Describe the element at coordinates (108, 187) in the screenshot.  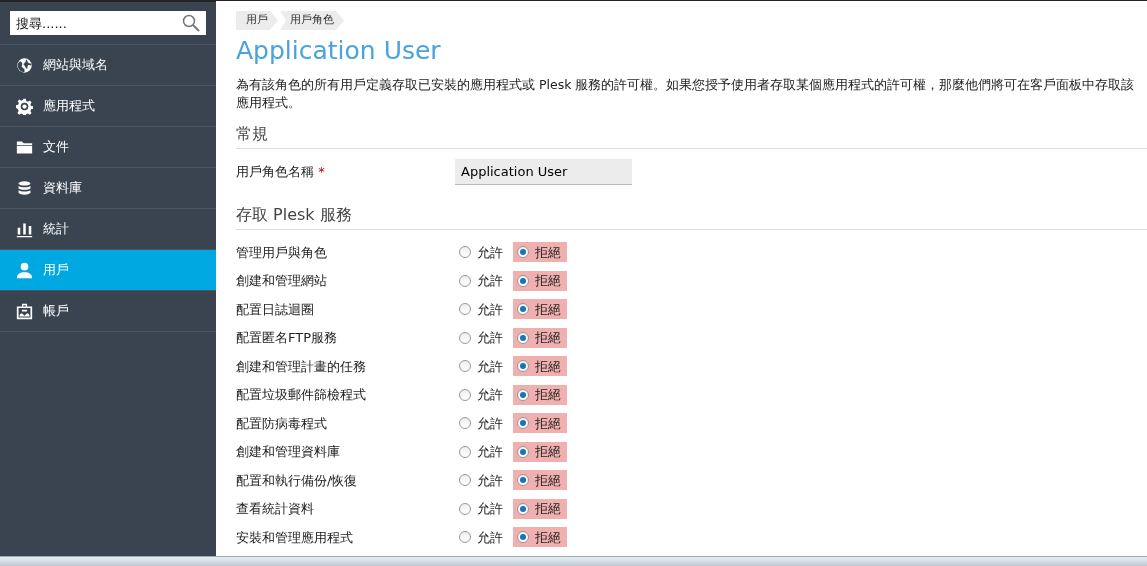
I see `sidebar-item: 資料庫` at that location.